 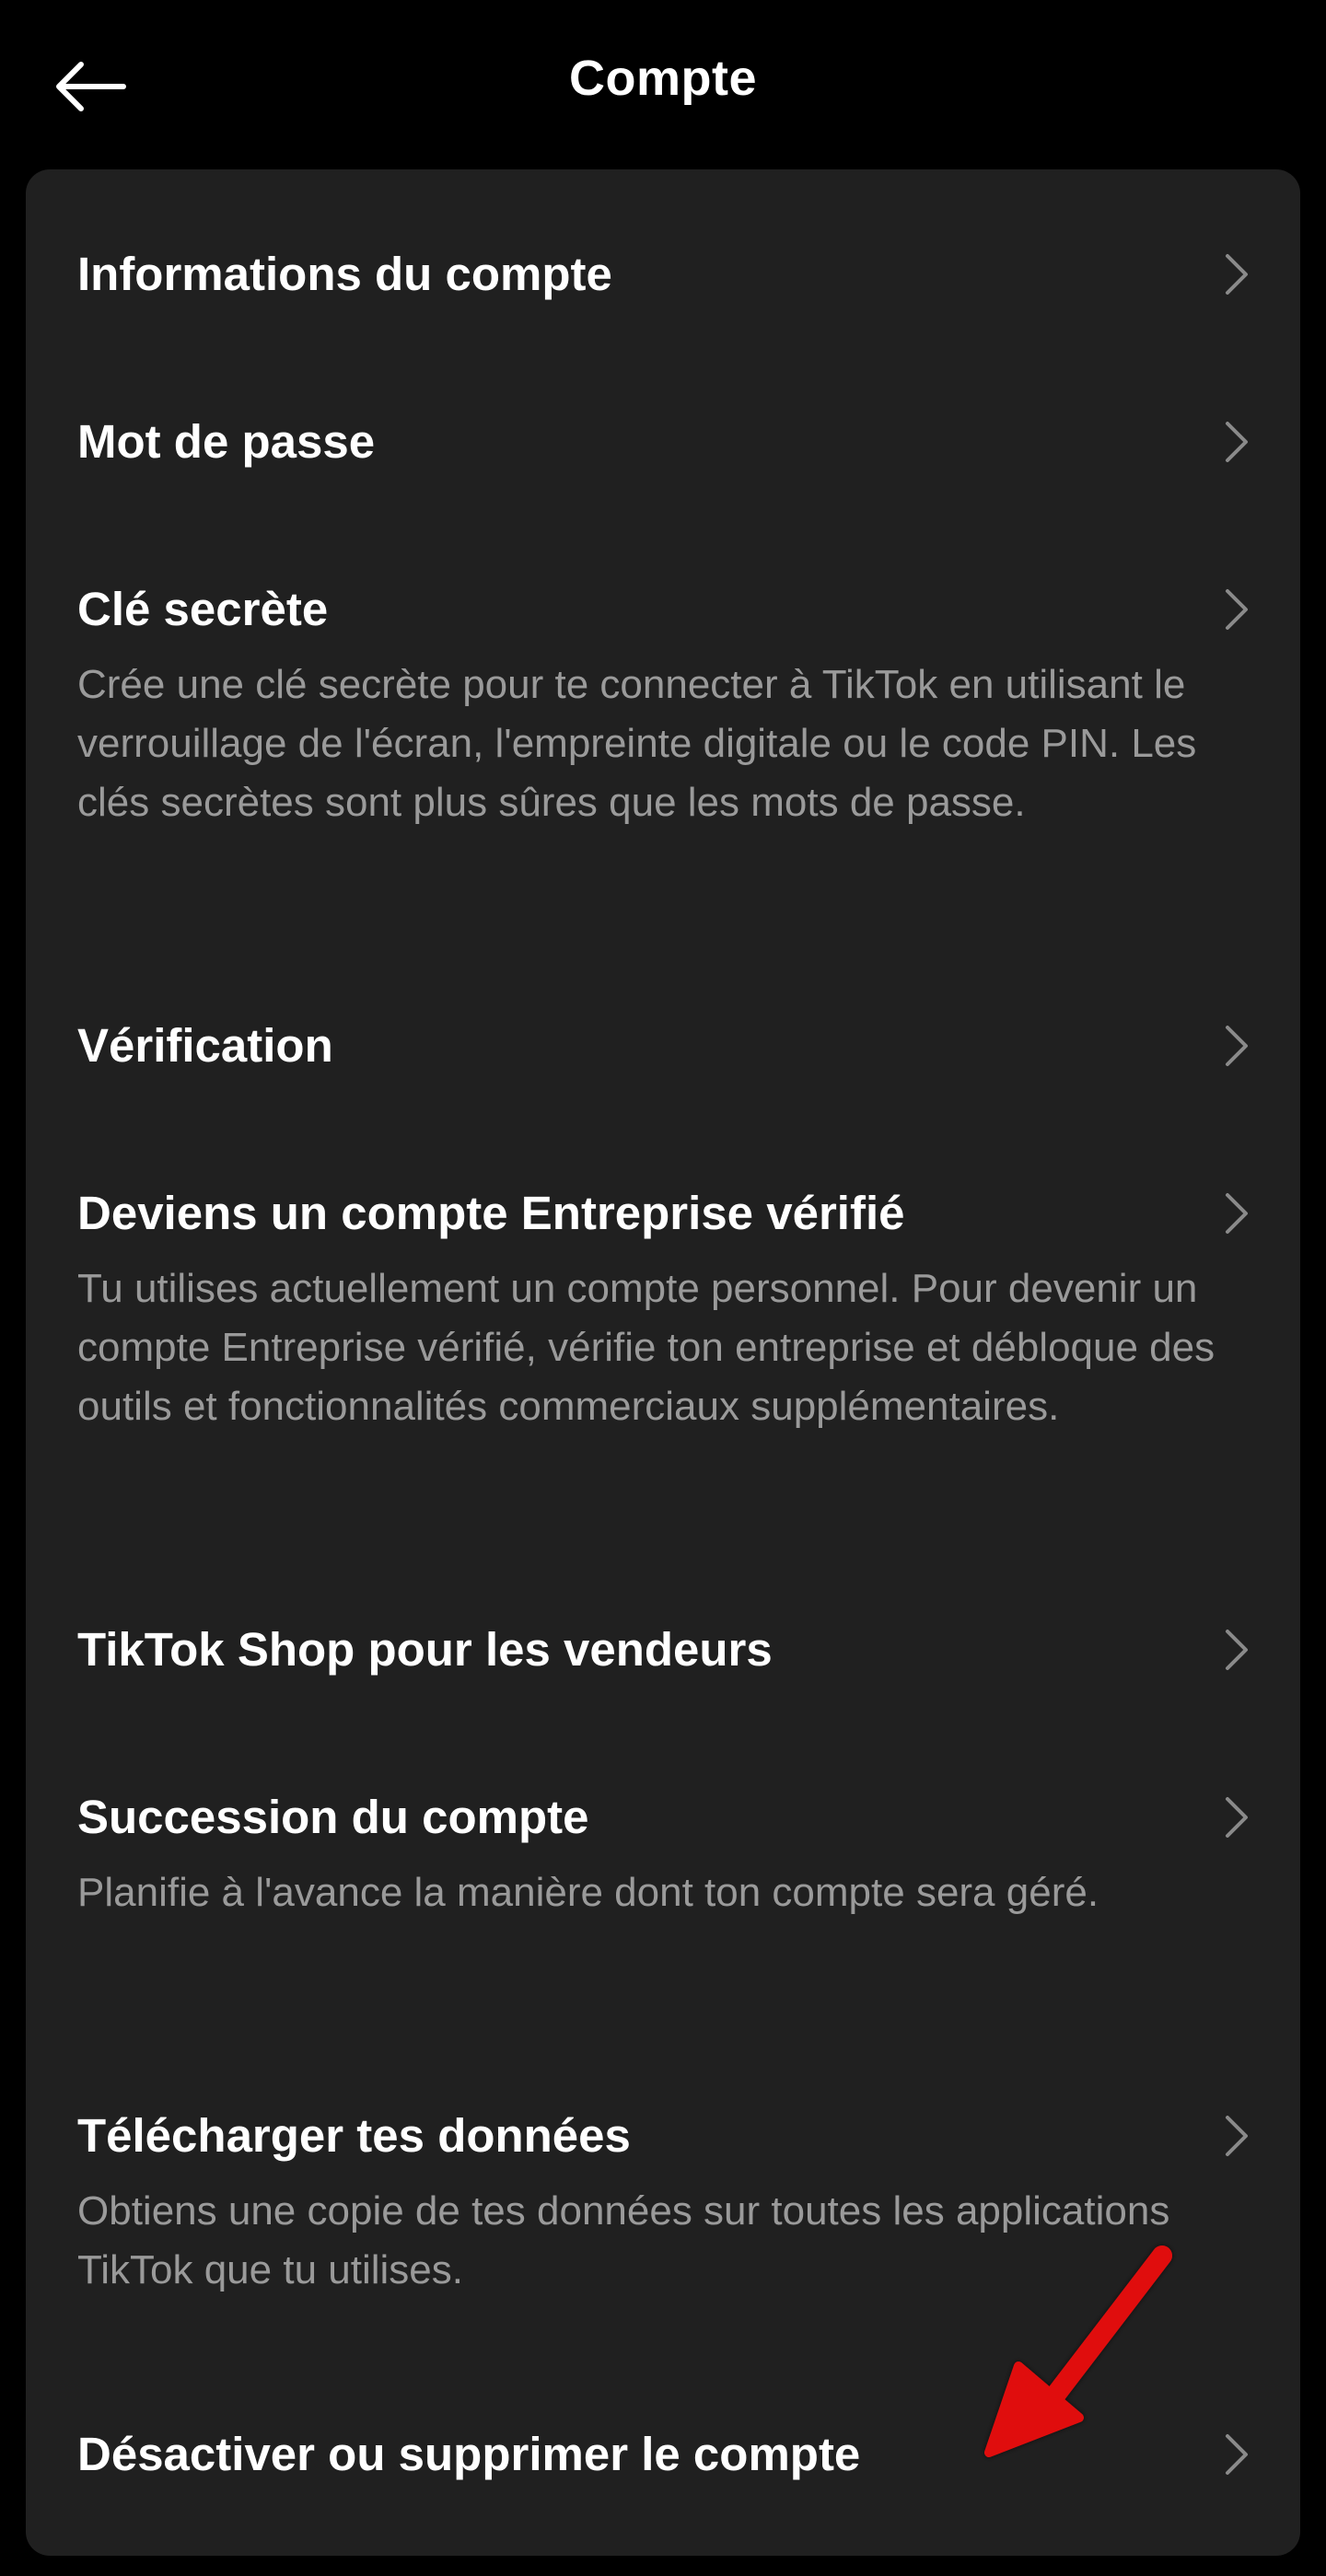 I want to click on settings-item-verification: Vérification, so click(x=663, y=1024).